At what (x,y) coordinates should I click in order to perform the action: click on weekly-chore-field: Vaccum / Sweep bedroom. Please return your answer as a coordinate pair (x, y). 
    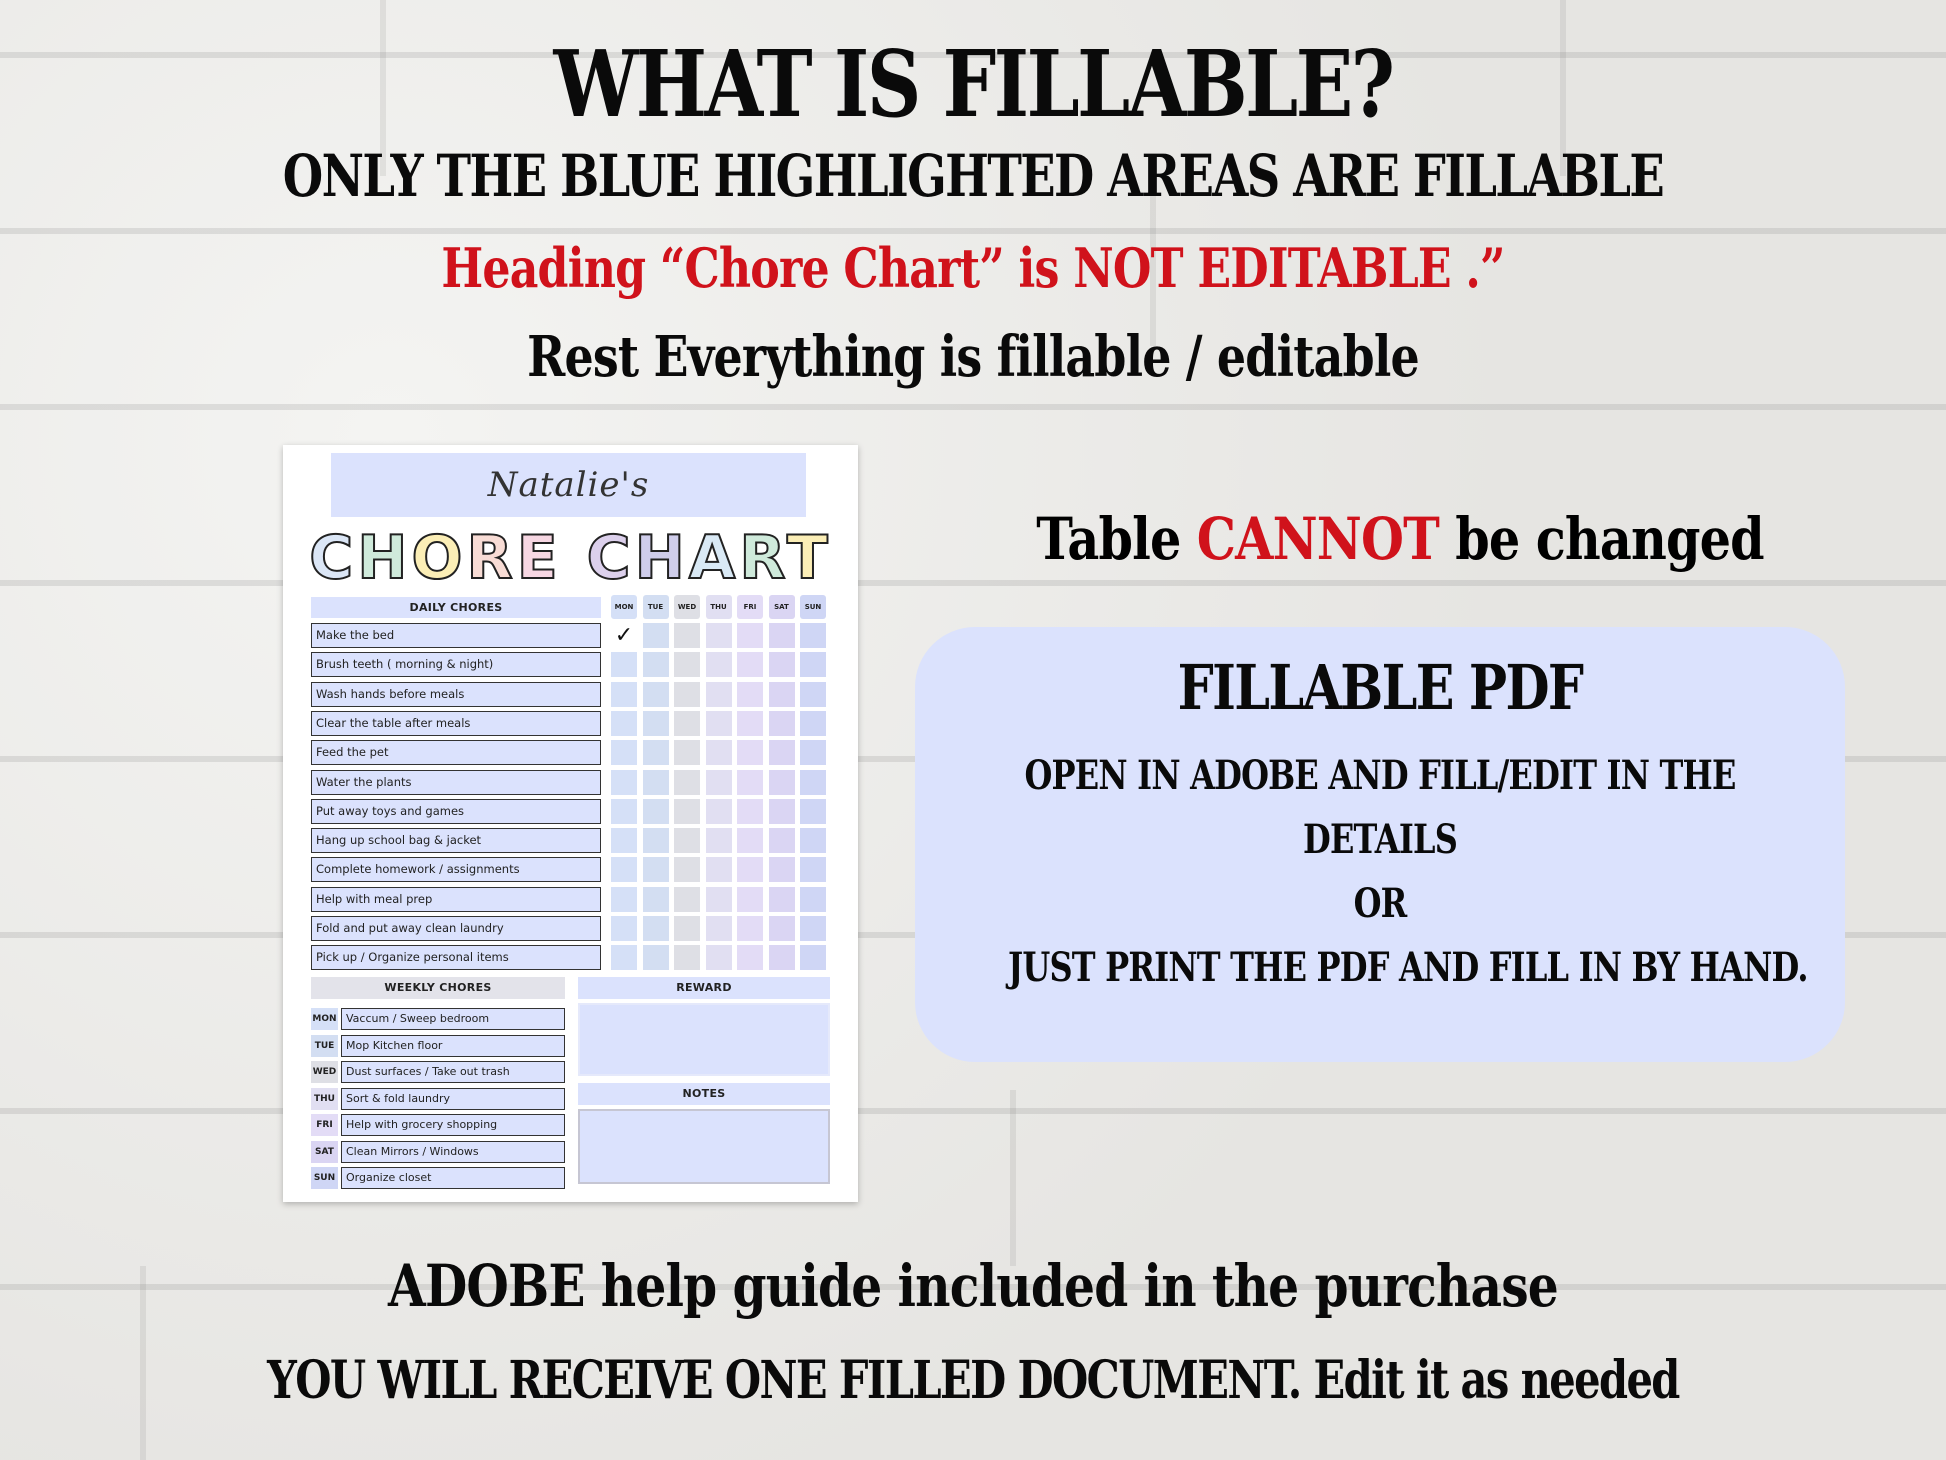
    Looking at the image, I should click on (453, 1019).